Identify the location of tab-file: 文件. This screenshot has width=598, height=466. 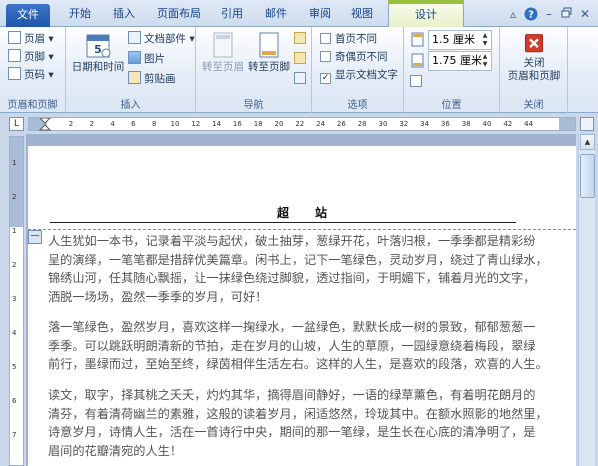
(28, 15).